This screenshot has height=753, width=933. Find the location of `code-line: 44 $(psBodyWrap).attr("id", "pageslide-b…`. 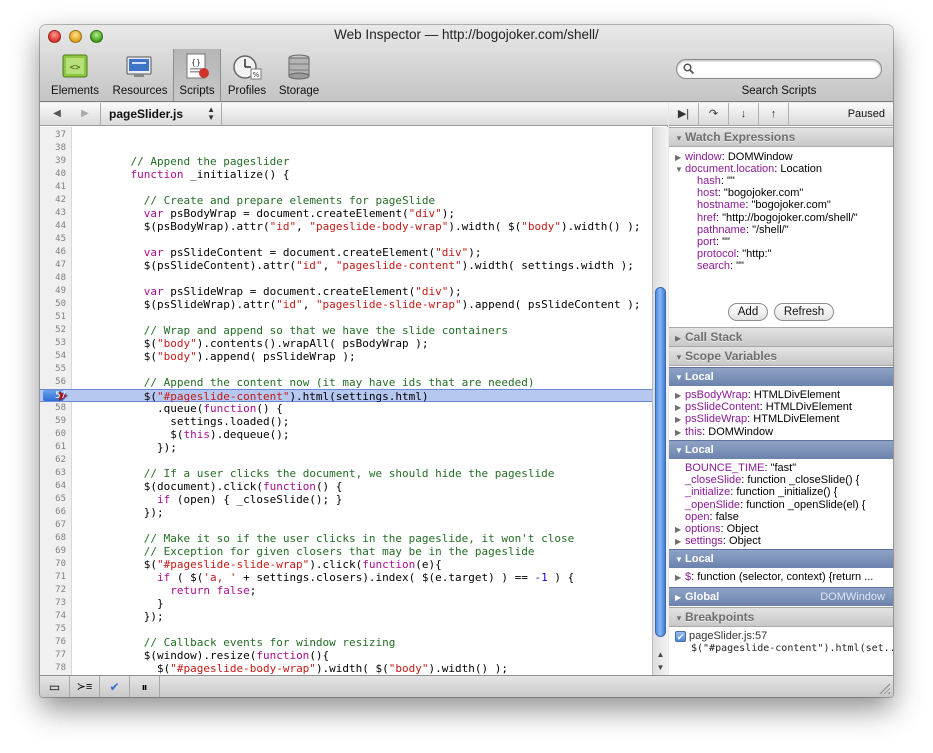

code-line: 44 $(psBodyWrap).attr("id", "pageslide-b… is located at coordinates (346, 226).